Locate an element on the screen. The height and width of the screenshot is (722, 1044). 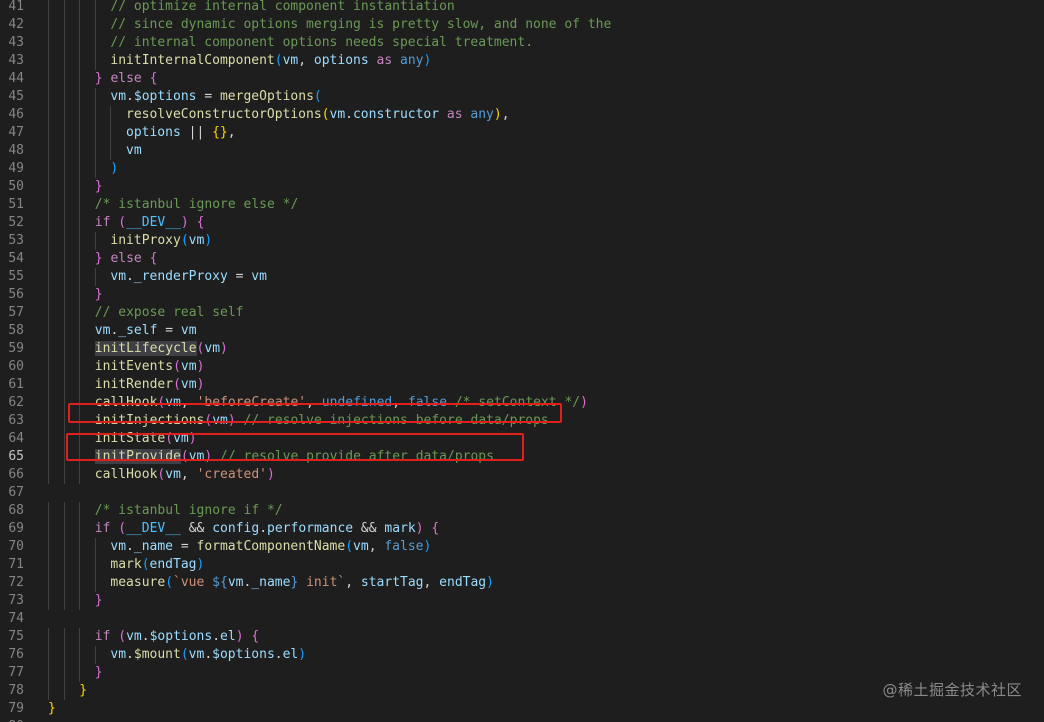
line-number: 59 is located at coordinates (16, 348).